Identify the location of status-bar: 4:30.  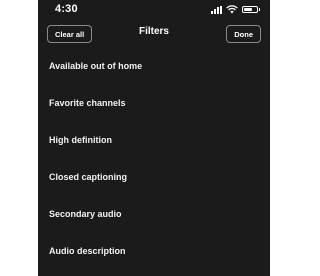
(154, 10).